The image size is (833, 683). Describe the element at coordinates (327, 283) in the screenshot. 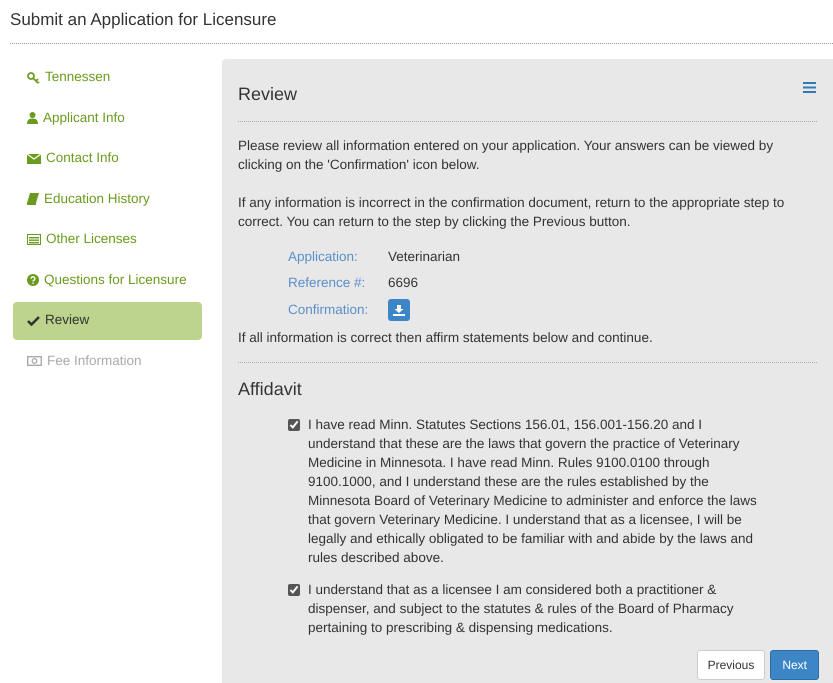

I see `field-label: Reference #:` at that location.